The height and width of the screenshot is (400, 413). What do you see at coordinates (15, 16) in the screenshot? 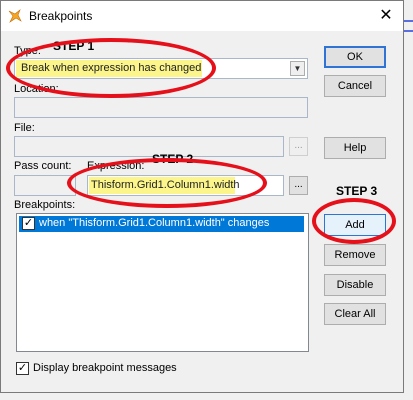
I see `fox-icon` at bounding box center [15, 16].